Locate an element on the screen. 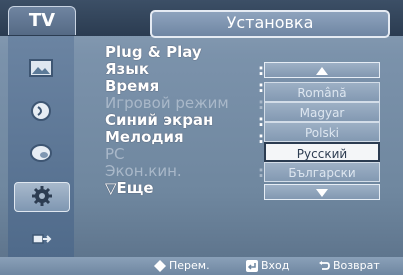 This screenshot has height=275, width=403. enter-hint-label: Вход is located at coordinates (275, 265).